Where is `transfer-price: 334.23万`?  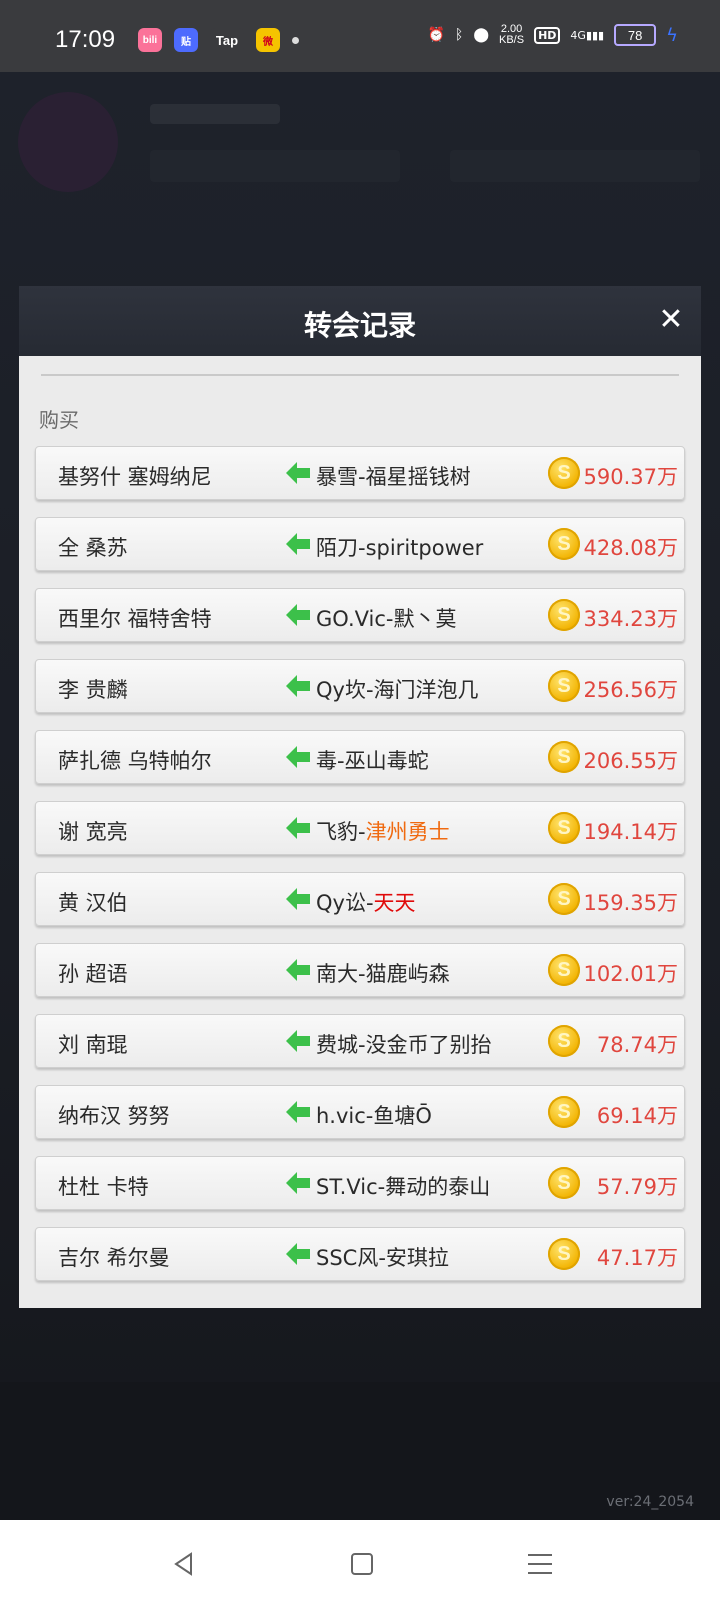 transfer-price: 334.23万 is located at coordinates (630, 619).